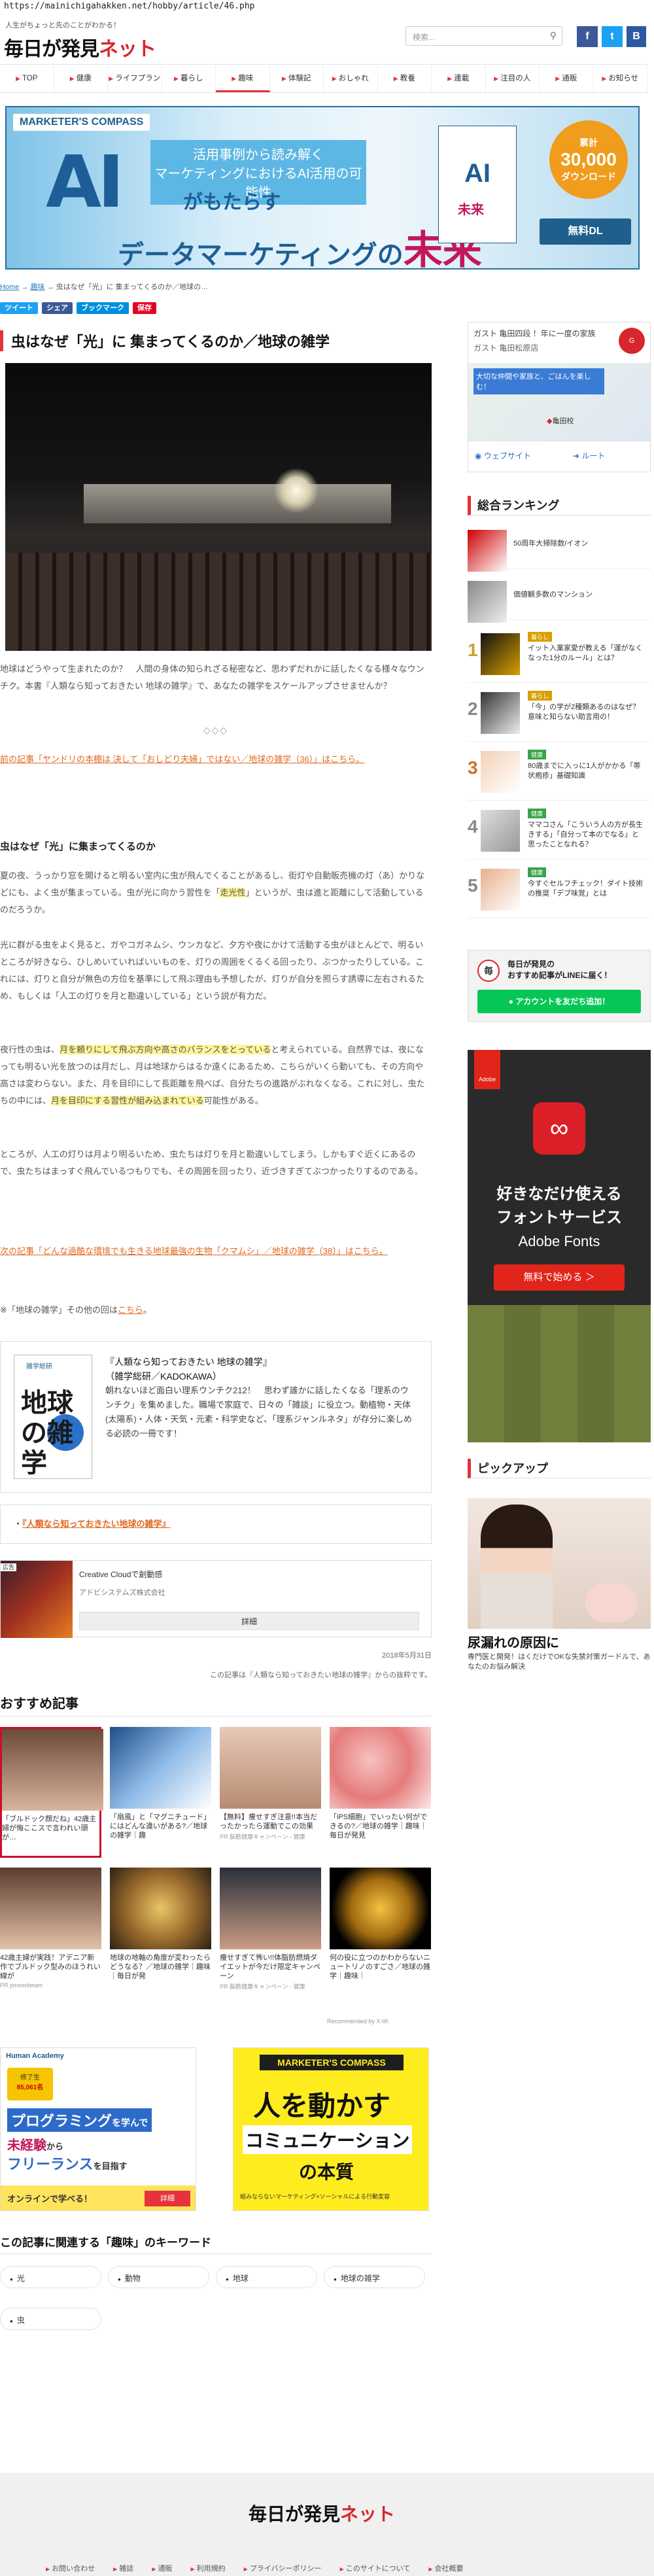 Image resolution: width=654 pixels, height=2576 pixels. I want to click on ranking-item: 1 暮らし イット入業家愛が教える「運がなくなった1分のルール」とは？, so click(559, 655).